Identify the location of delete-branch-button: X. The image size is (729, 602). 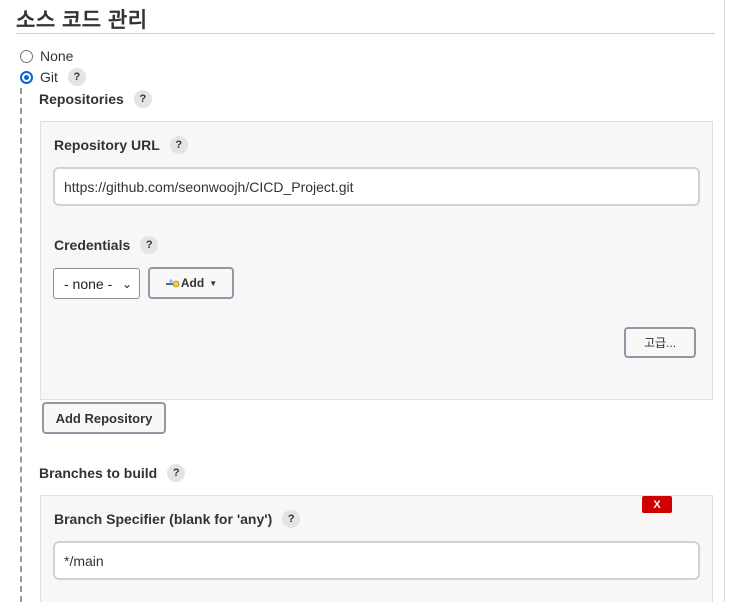
(657, 504).